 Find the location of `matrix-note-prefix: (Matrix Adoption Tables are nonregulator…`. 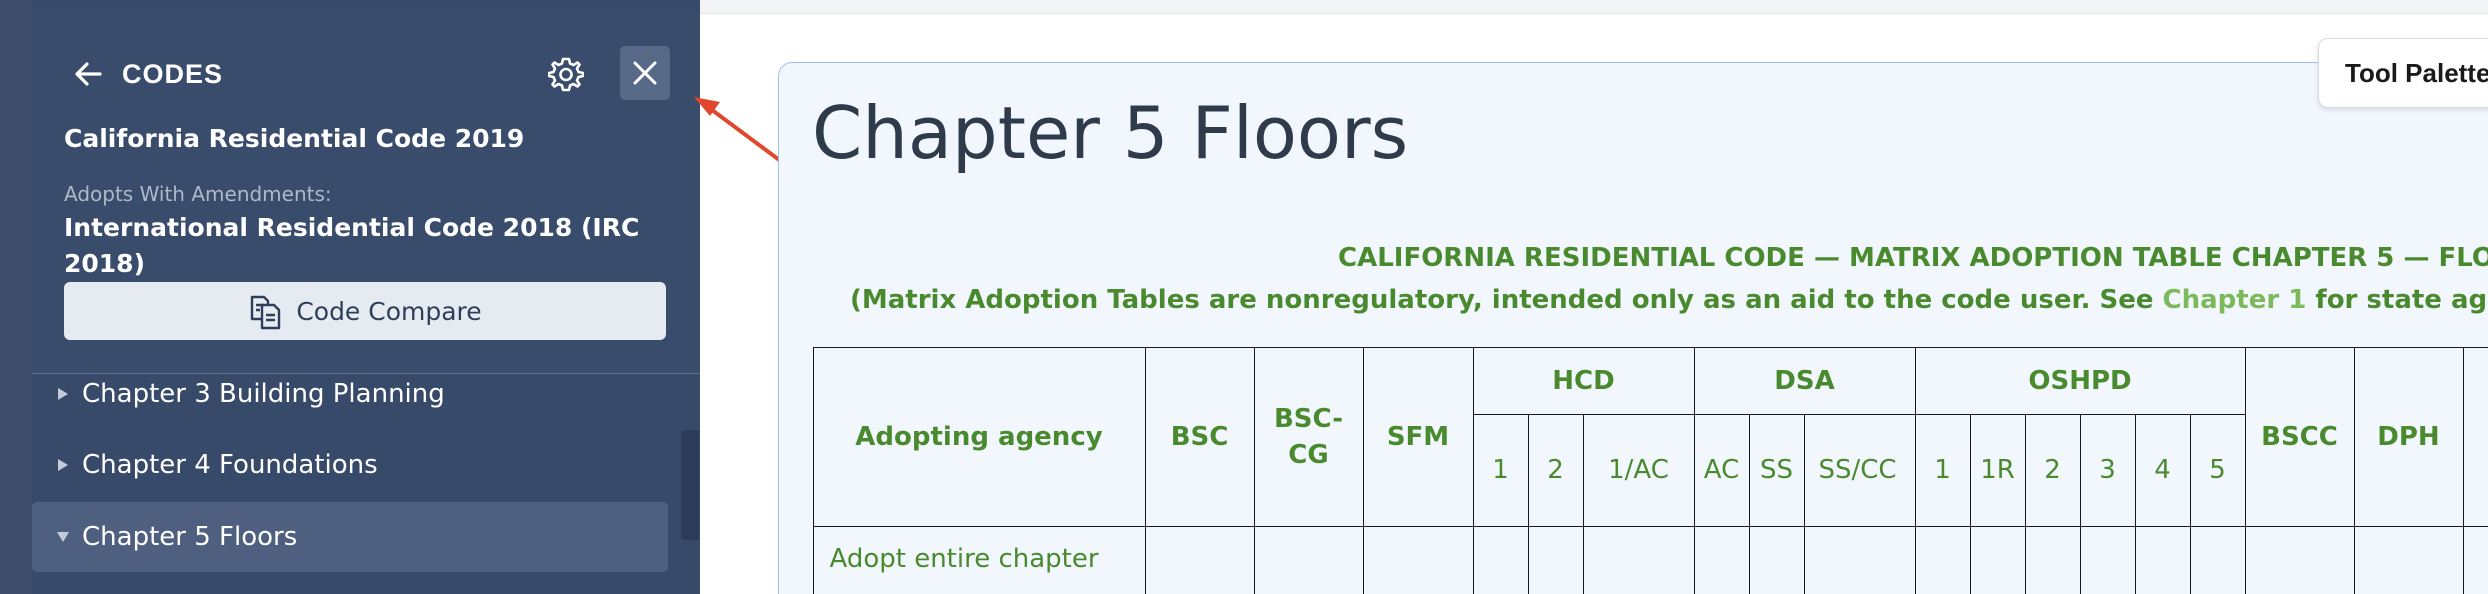

matrix-note-prefix: (Matrix Adoption Tables are nonregulator… is located at coordinates (1506, 300).